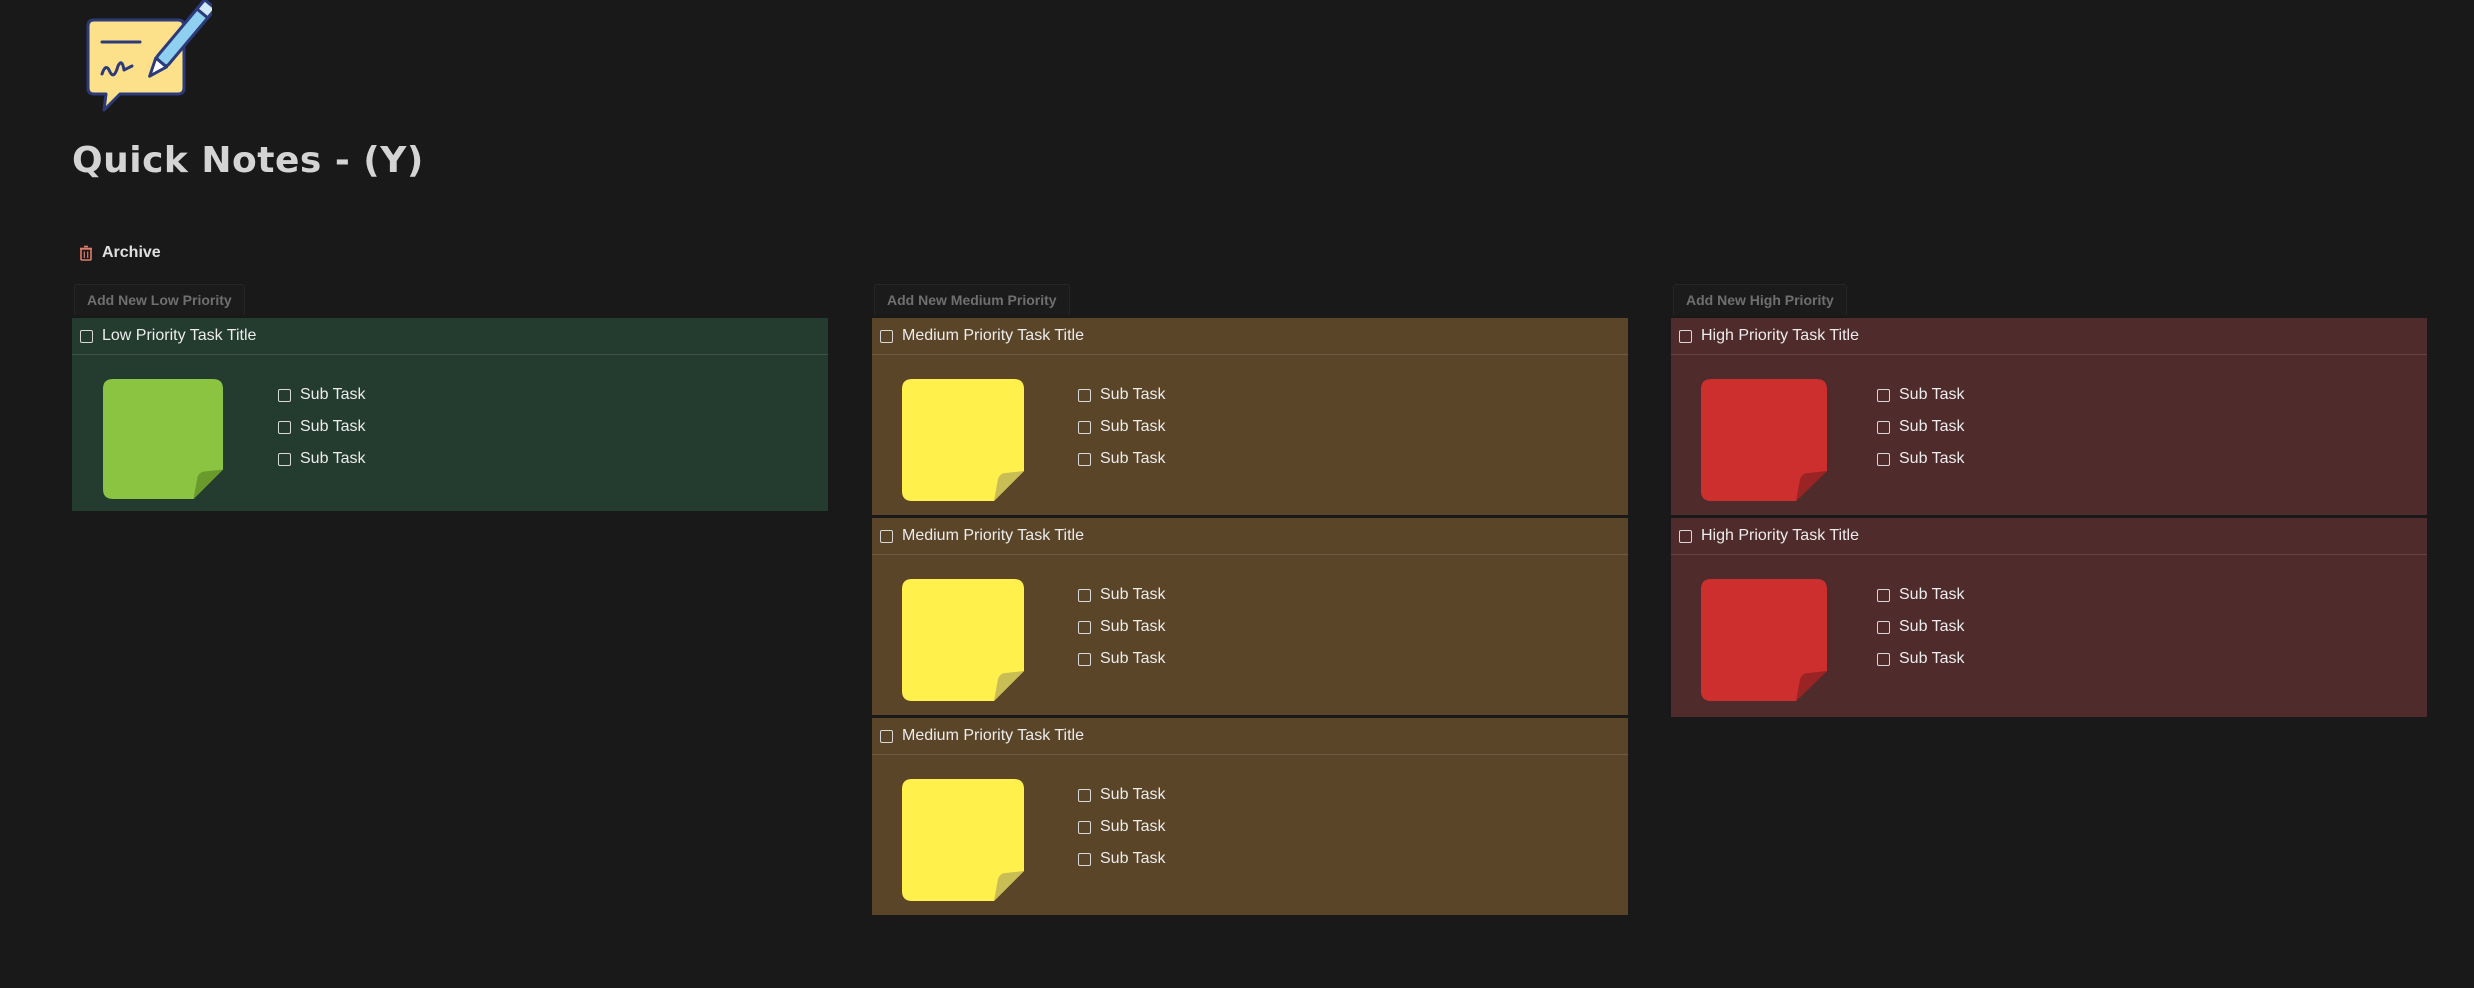 This screenshot has width=2474, height=988. Describe the element at coordinates (179, 336) in the screenshot. I see `task-title: Low Priority Task Title` at that location.